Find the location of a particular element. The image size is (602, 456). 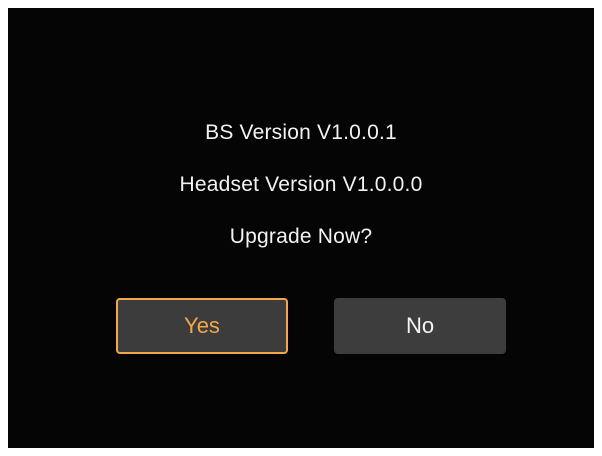

headset-version-text: Headset Version V1.0.0.0 is located at coordinates (301, 184).